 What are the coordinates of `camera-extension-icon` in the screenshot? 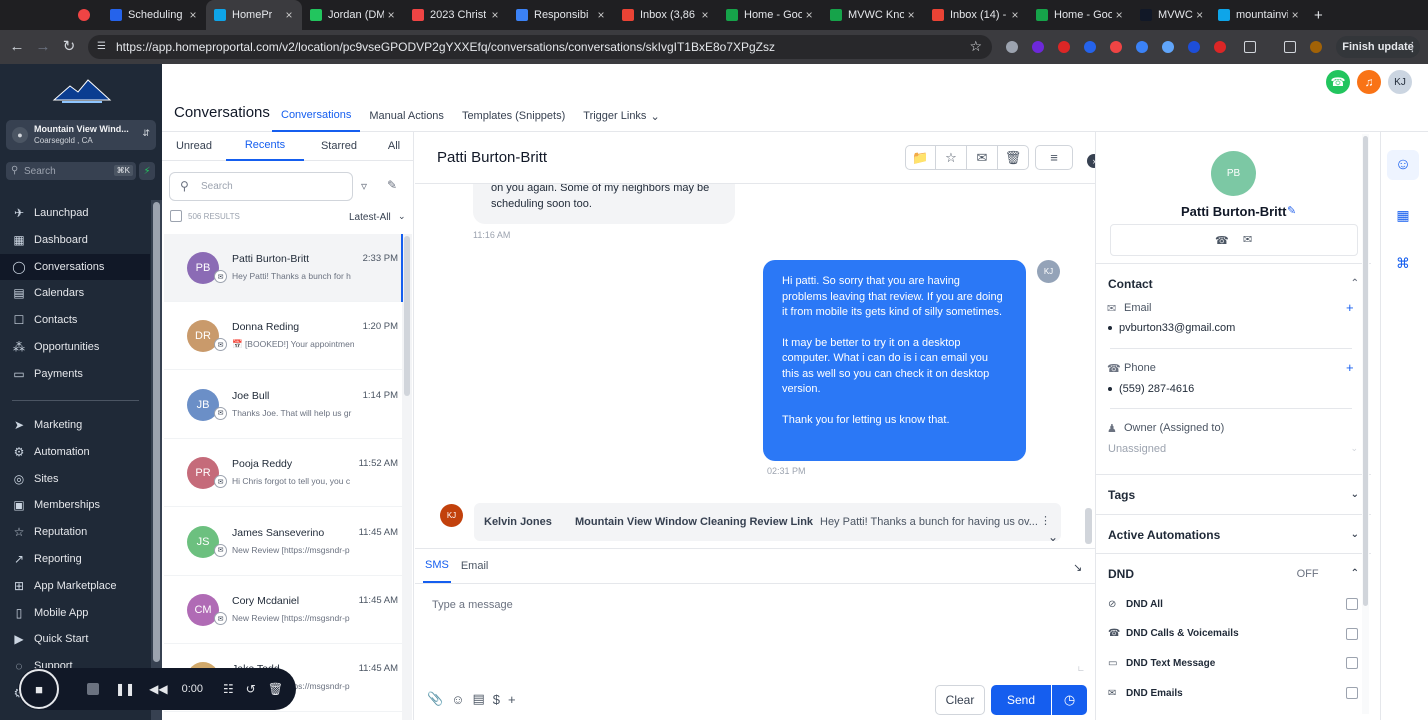 It's located at (1012, 47).